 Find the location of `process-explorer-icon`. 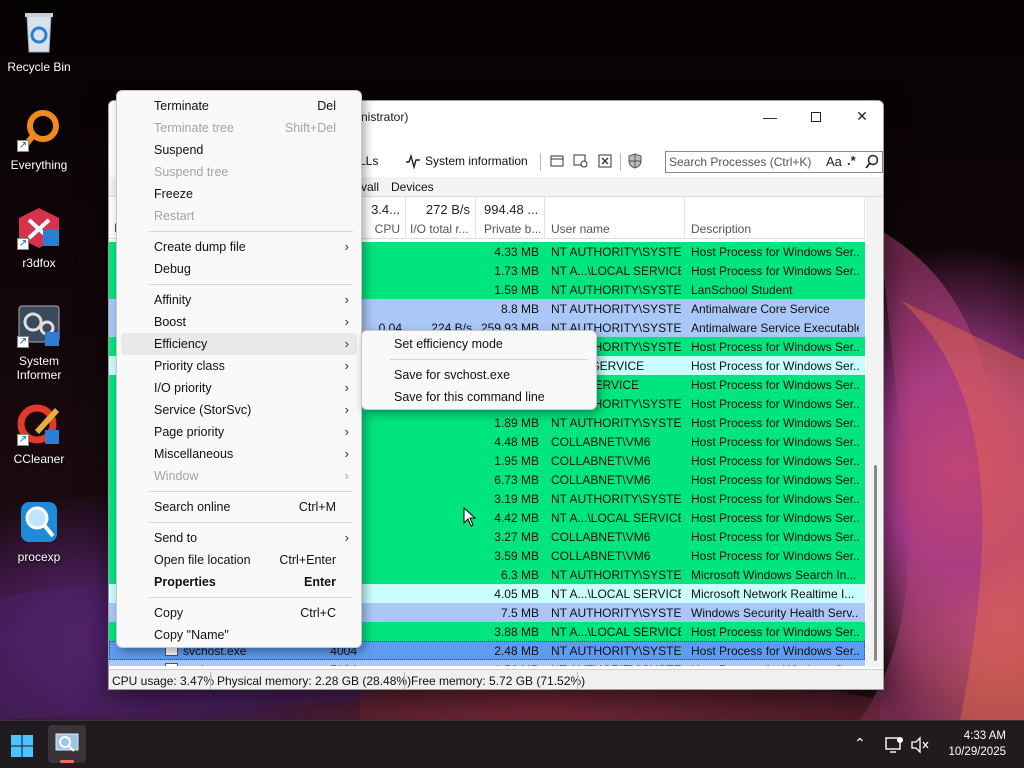

process-explorer-icon is located at coordinates (67, 742).